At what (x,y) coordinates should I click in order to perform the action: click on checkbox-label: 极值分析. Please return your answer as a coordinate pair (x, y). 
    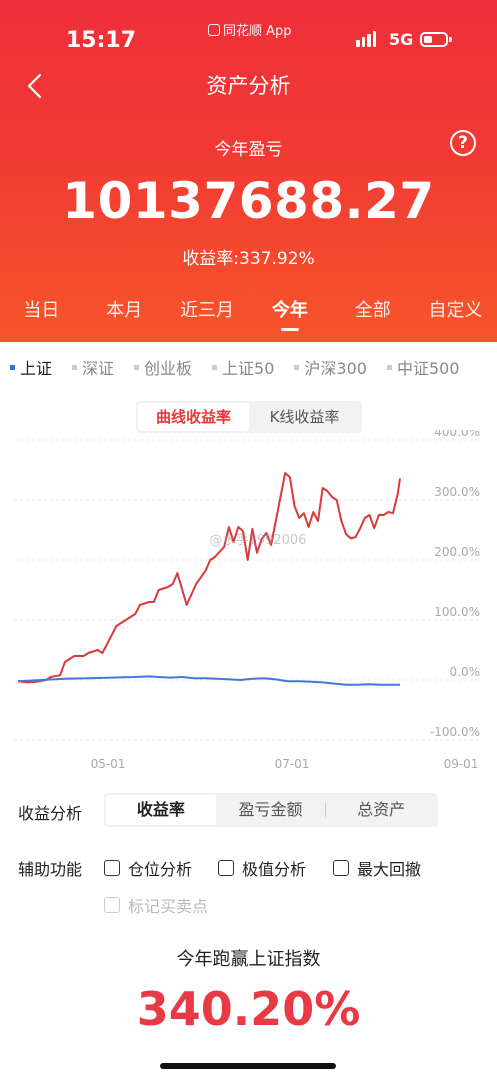
    Looking at the image, I should click on (274, 869).